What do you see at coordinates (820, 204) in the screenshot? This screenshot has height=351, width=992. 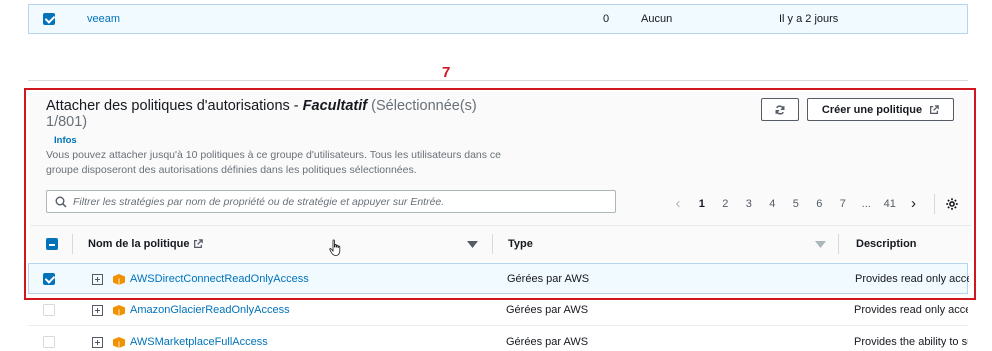 I see `page-6: 6` at bounding box center [820, 204].